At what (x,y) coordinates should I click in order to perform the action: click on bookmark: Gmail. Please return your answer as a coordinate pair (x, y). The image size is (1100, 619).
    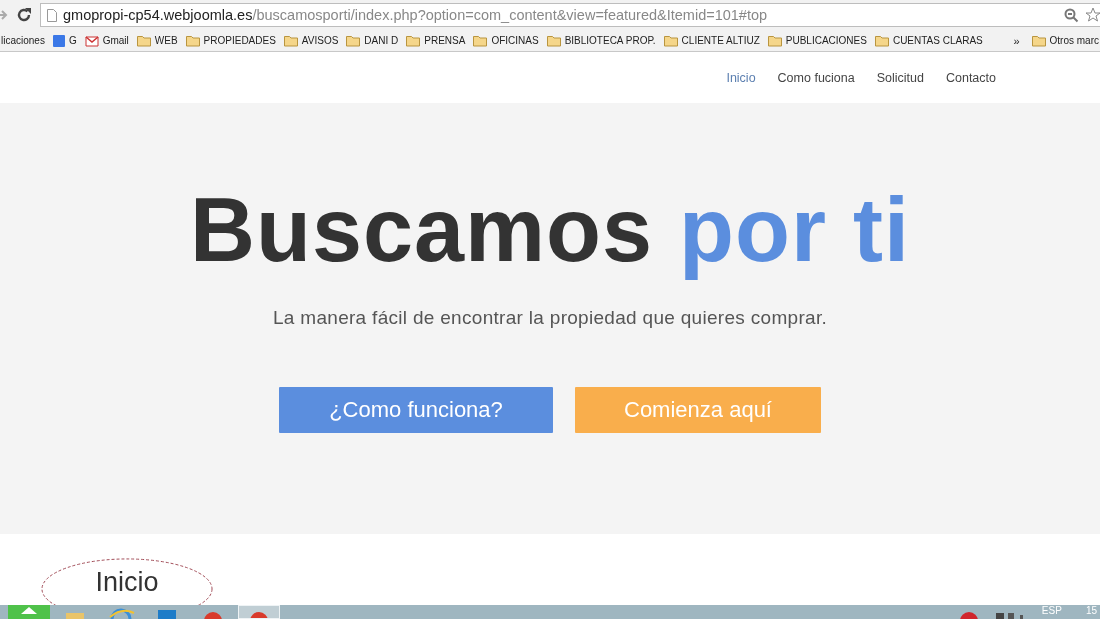
    Looking at the image, I should click on (106, 40).